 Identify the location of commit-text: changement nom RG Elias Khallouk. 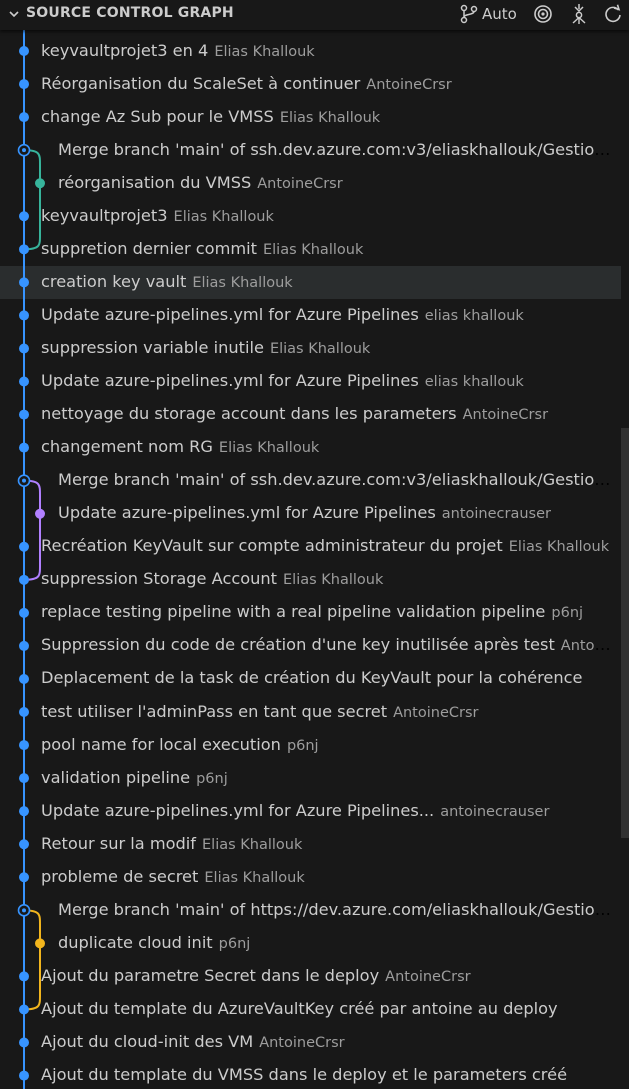
(326, 447).